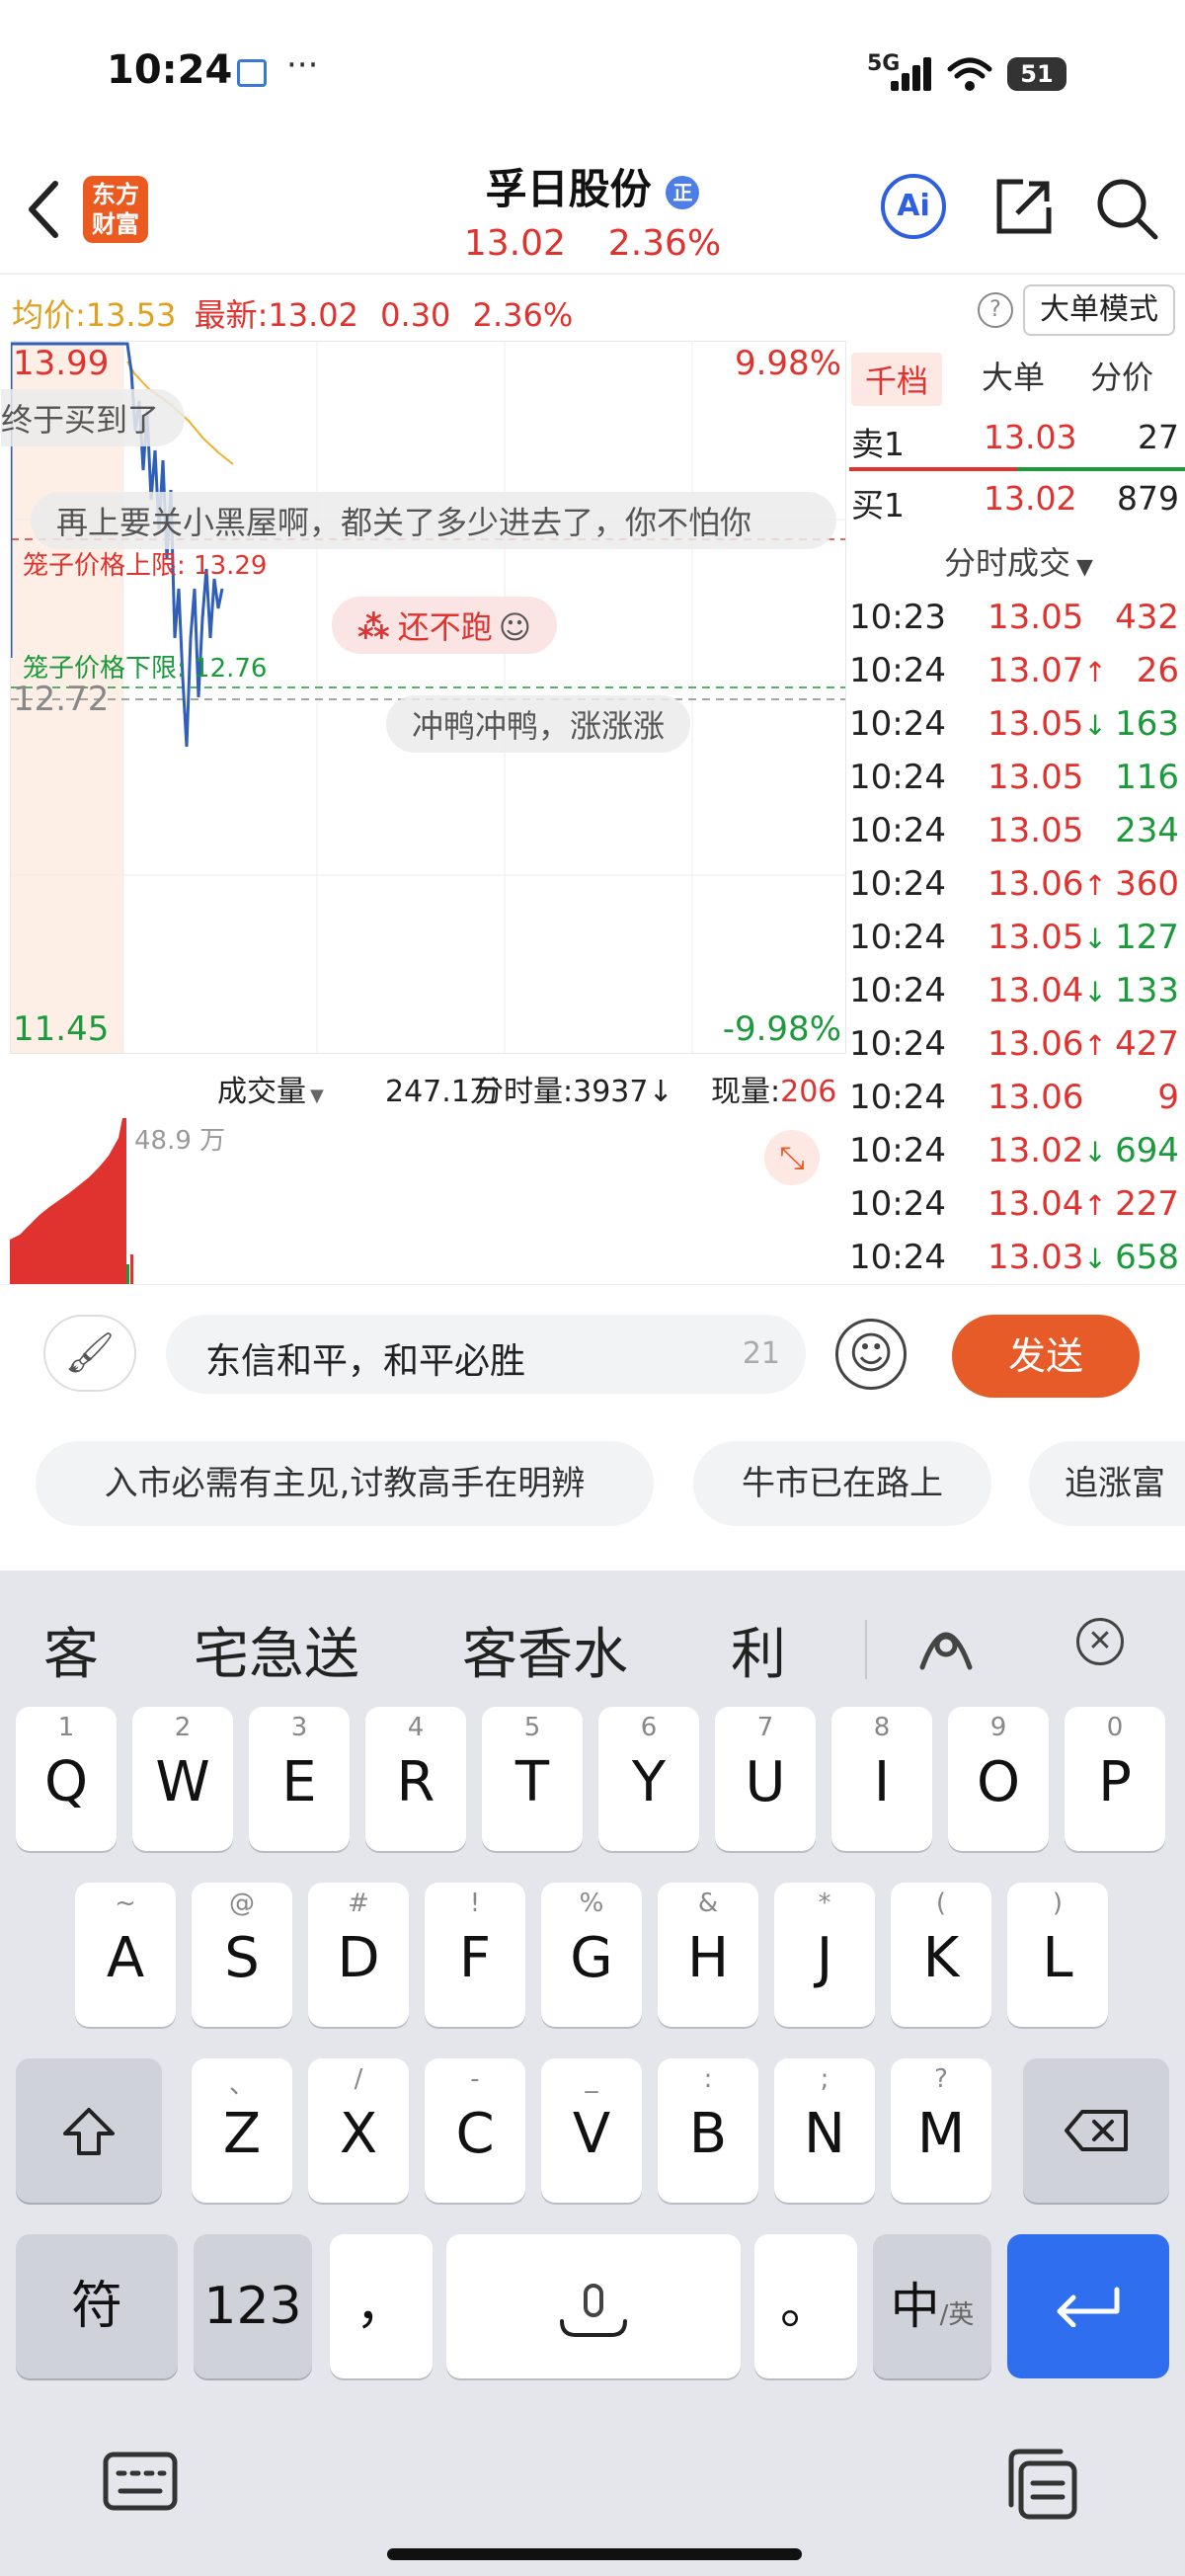  I want to click on volume-chart: 48.9 万 ⤡, so click(427, 1202).